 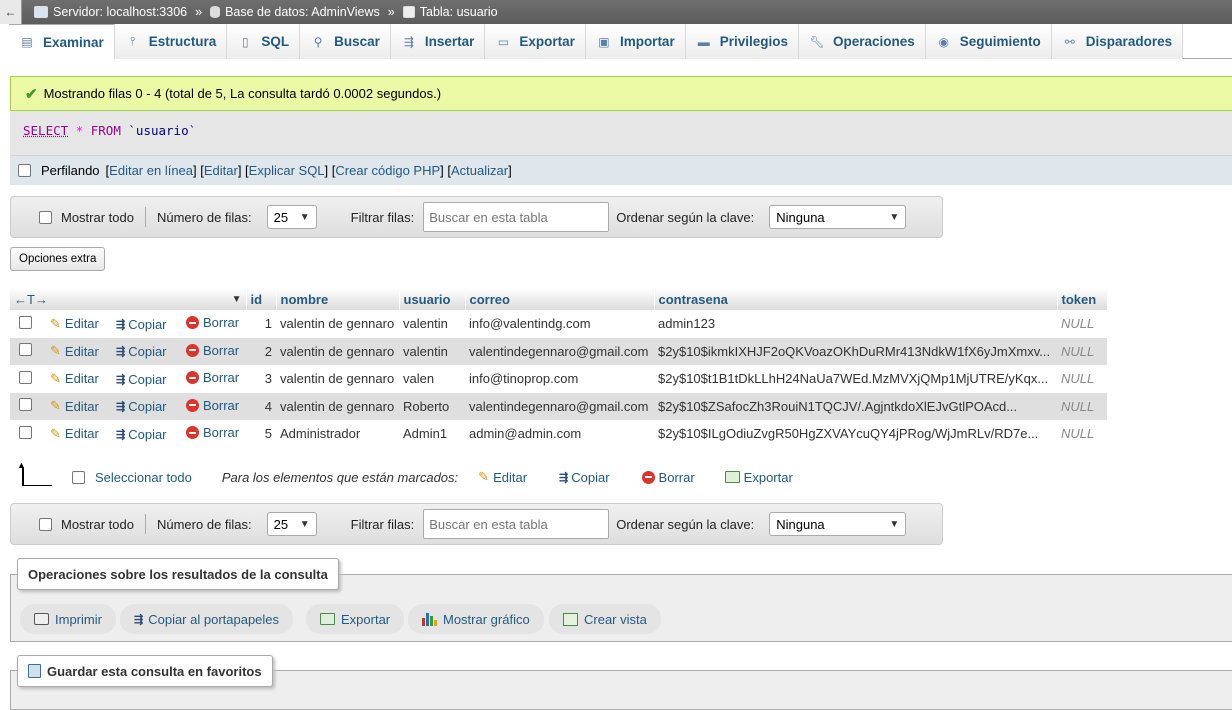 What do you see at coordinates (432, 434) in the screenshot?
I see `cell-usuario: Admin1` at bounding box center [432, 434].